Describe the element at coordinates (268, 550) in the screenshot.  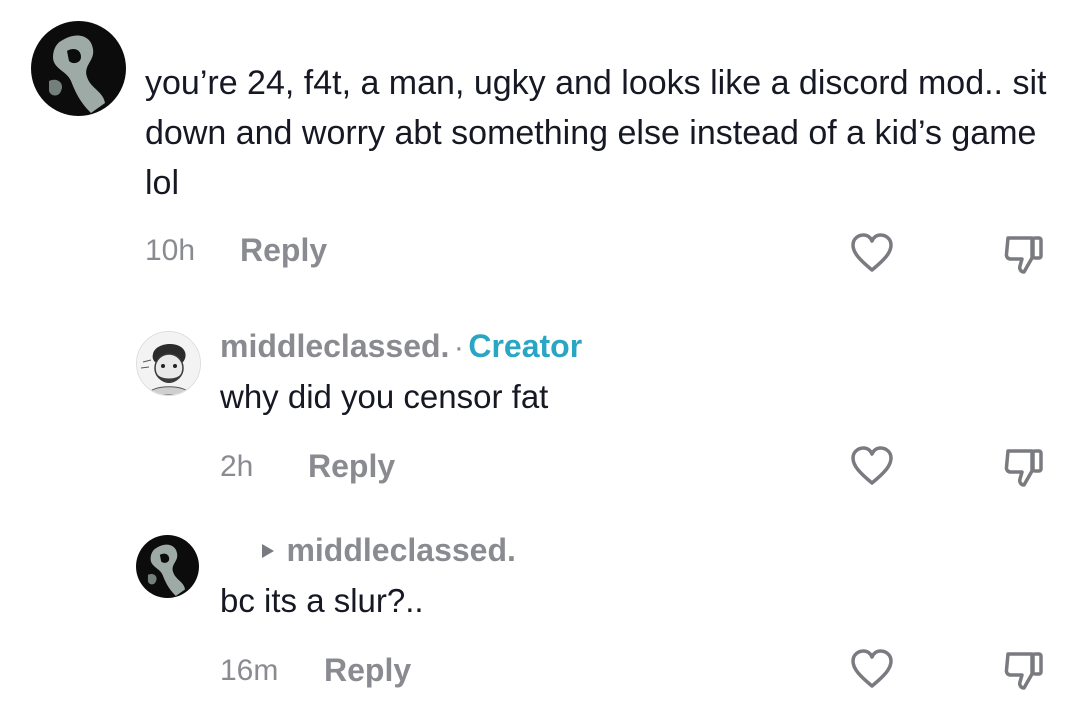
I see `play-triangle-icon` at that location.